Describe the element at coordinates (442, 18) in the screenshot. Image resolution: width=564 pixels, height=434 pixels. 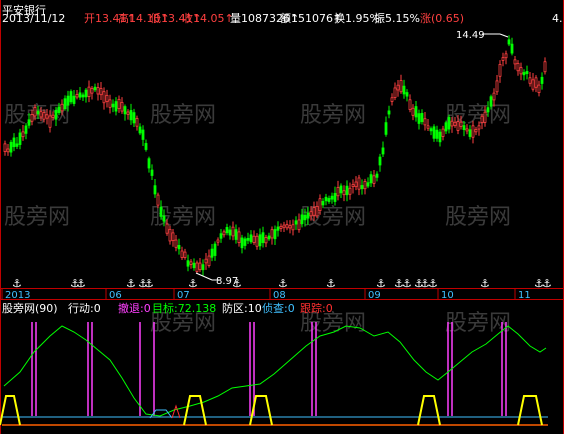
I see `quote-item: 涨(0.65)` at that location.